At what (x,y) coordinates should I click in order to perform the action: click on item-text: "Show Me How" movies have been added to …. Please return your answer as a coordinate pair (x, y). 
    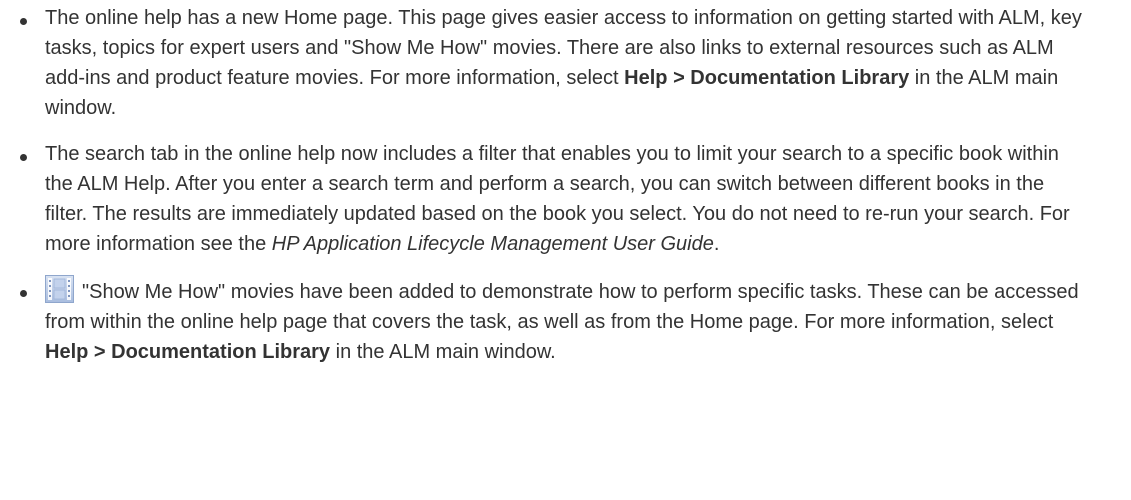
    Looking at the image, I should click on (562, 307).